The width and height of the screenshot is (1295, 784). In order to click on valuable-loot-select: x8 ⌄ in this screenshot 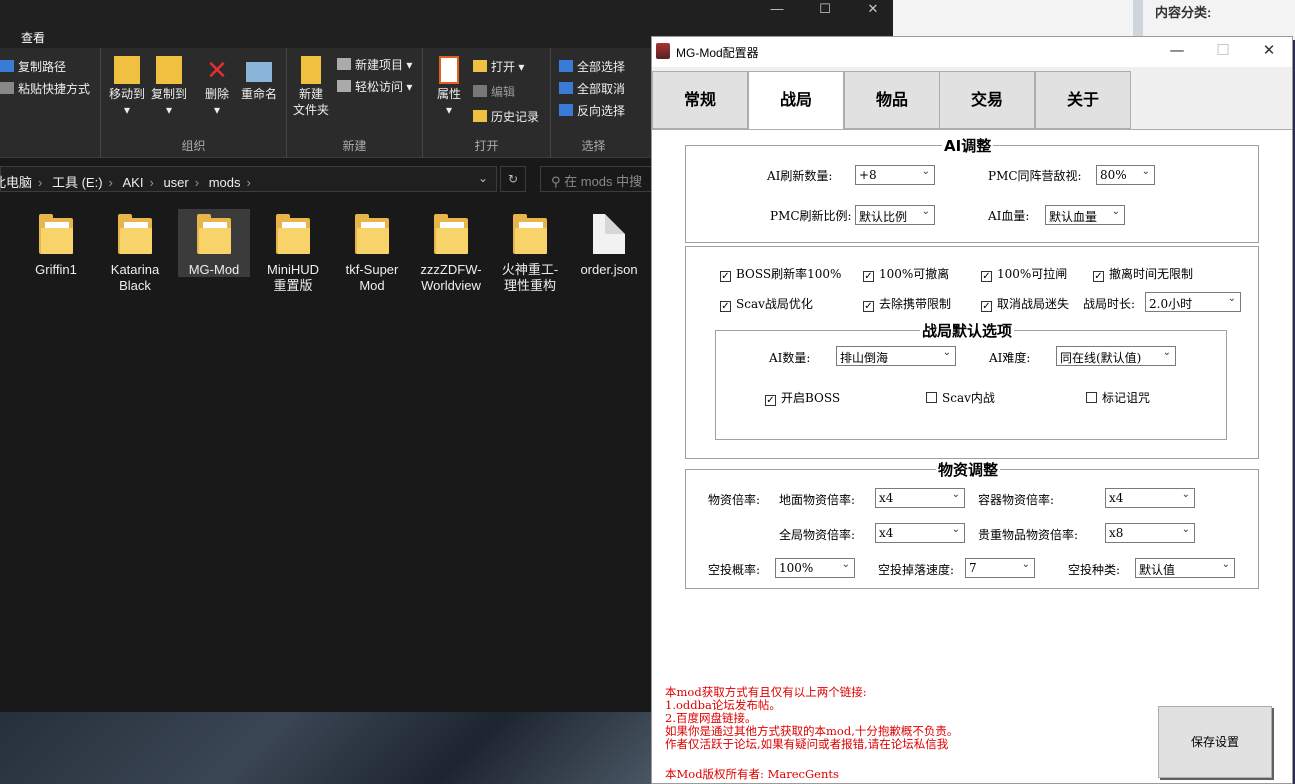, I will do `click(1150, 533)`.